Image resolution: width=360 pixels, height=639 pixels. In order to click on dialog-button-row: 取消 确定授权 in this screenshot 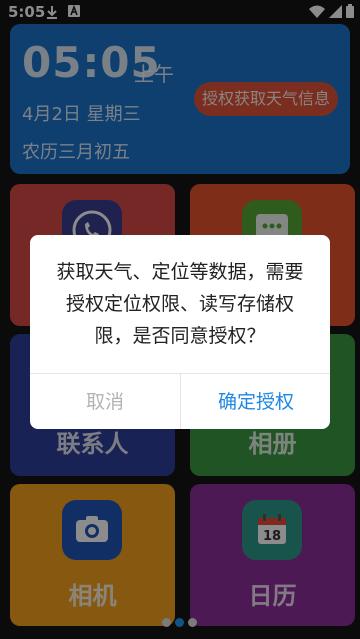, I will do `click(180, 401)`.